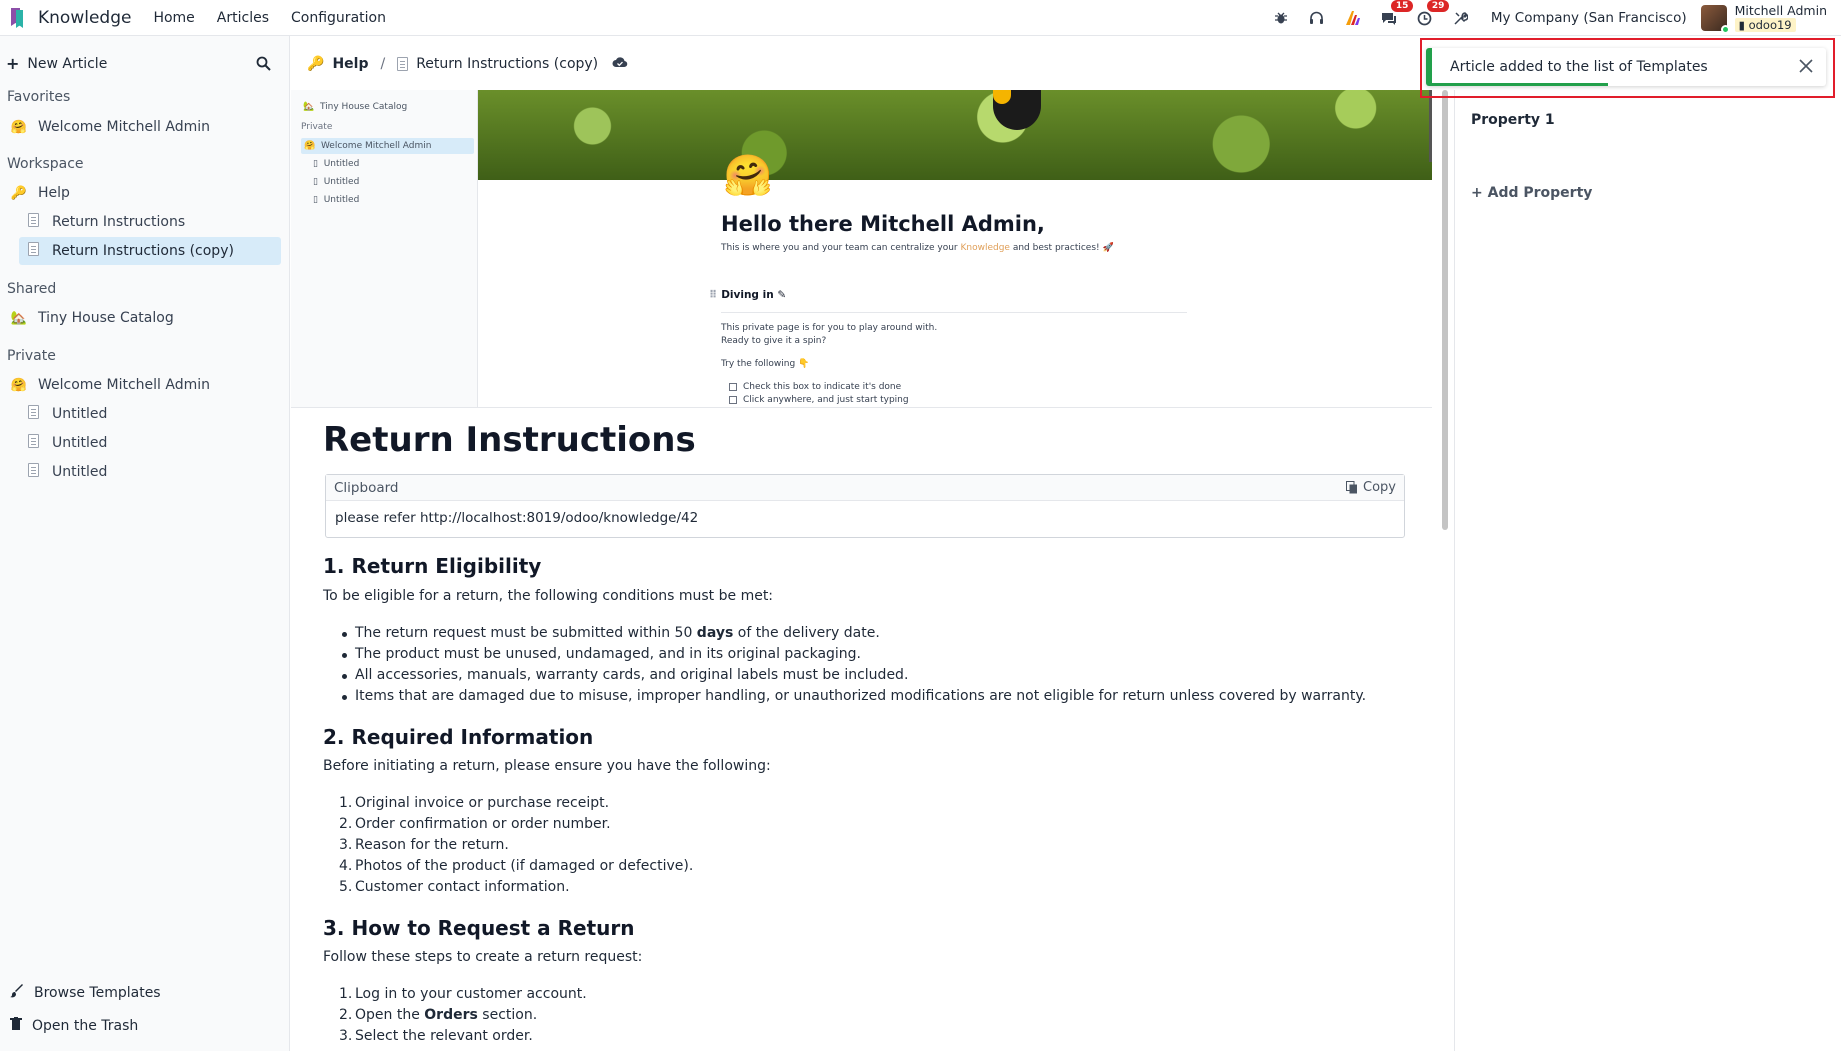 The image size is (1841, 1051). I want to click on preview-title: Hello there Mitchell Admin,, so click(883, 224).